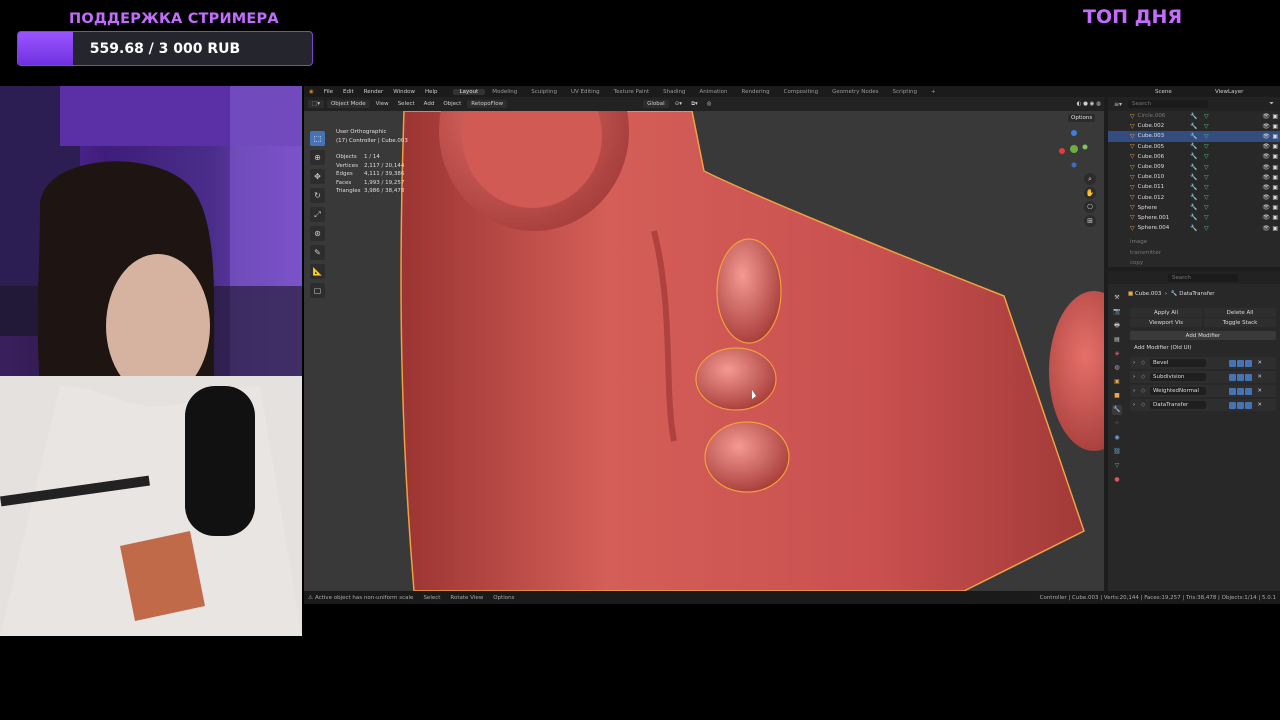 The height and width of the screenshot is (720, 1280). I want to click on delete-all-button: Delete All, so click(1240, 312).